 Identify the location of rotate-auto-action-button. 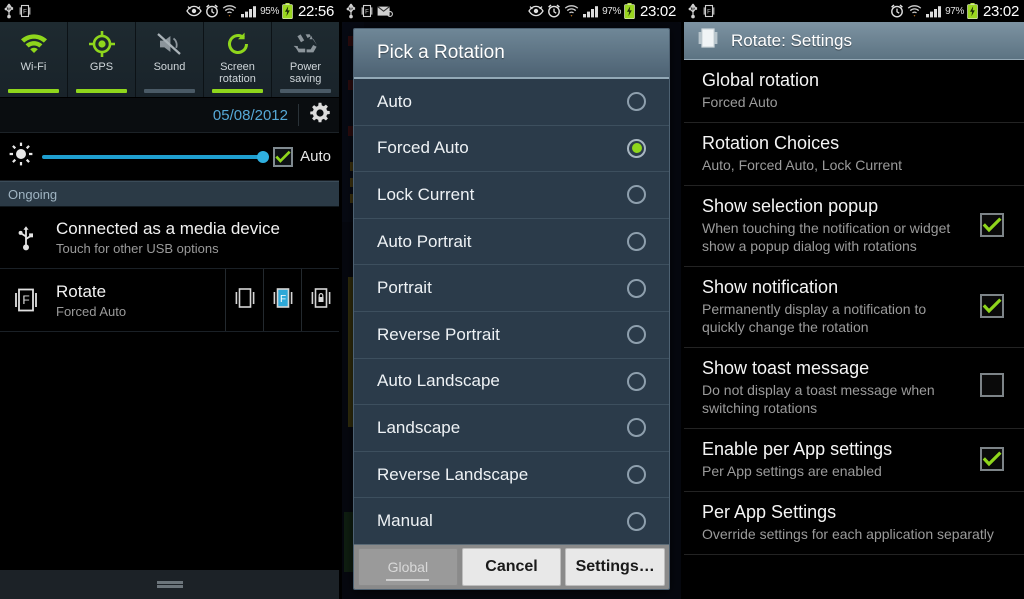
(244, 300).